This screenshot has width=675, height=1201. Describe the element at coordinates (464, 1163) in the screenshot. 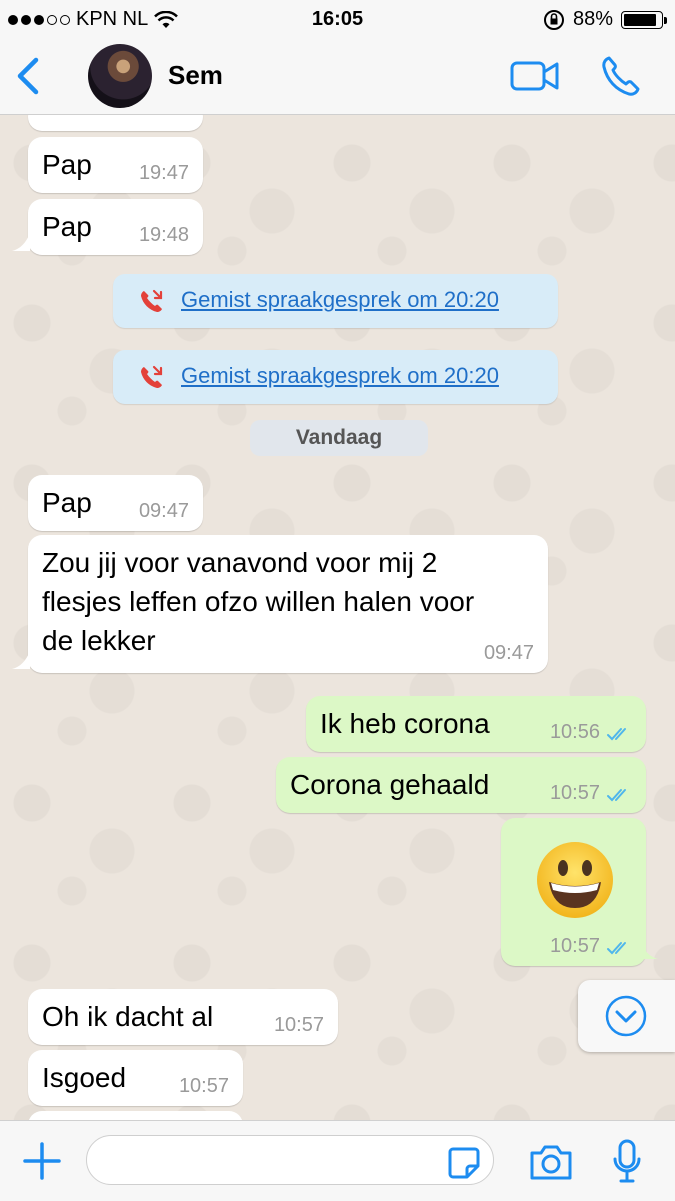

I see `sticker-icon` at that location.